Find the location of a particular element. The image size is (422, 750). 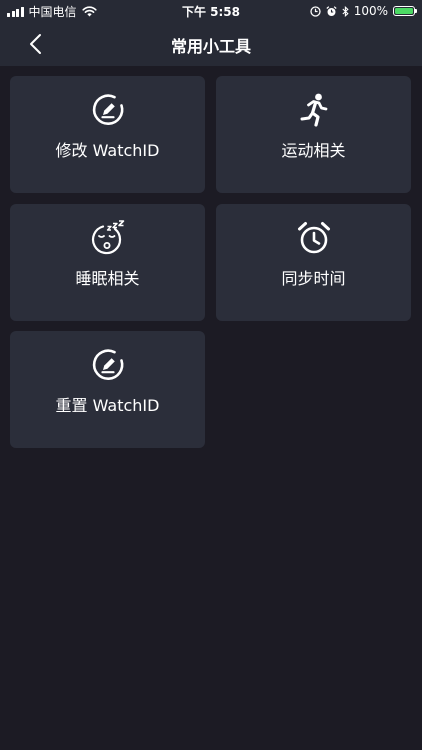

page-title: 常用小工具 is located at coordinates (210, 46).